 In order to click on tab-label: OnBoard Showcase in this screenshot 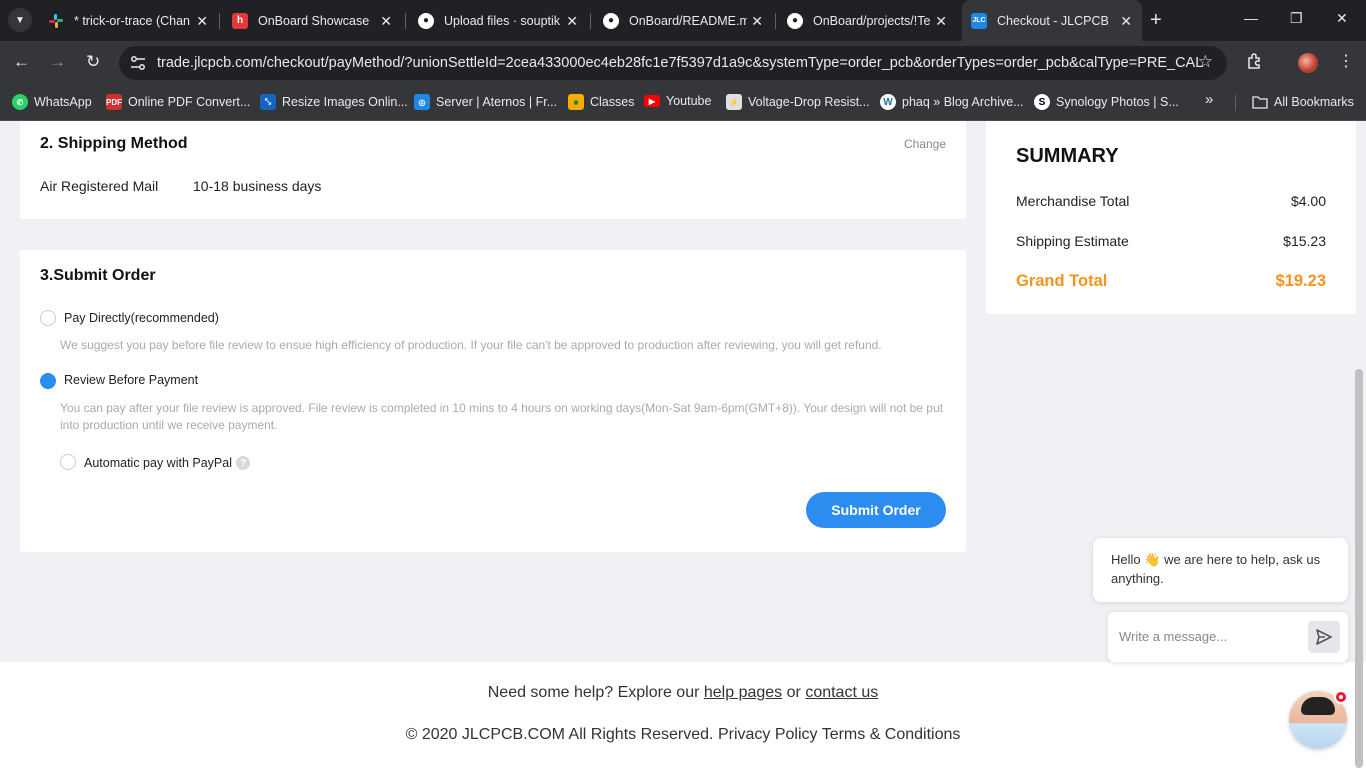, I will do `click(314, 20)`.